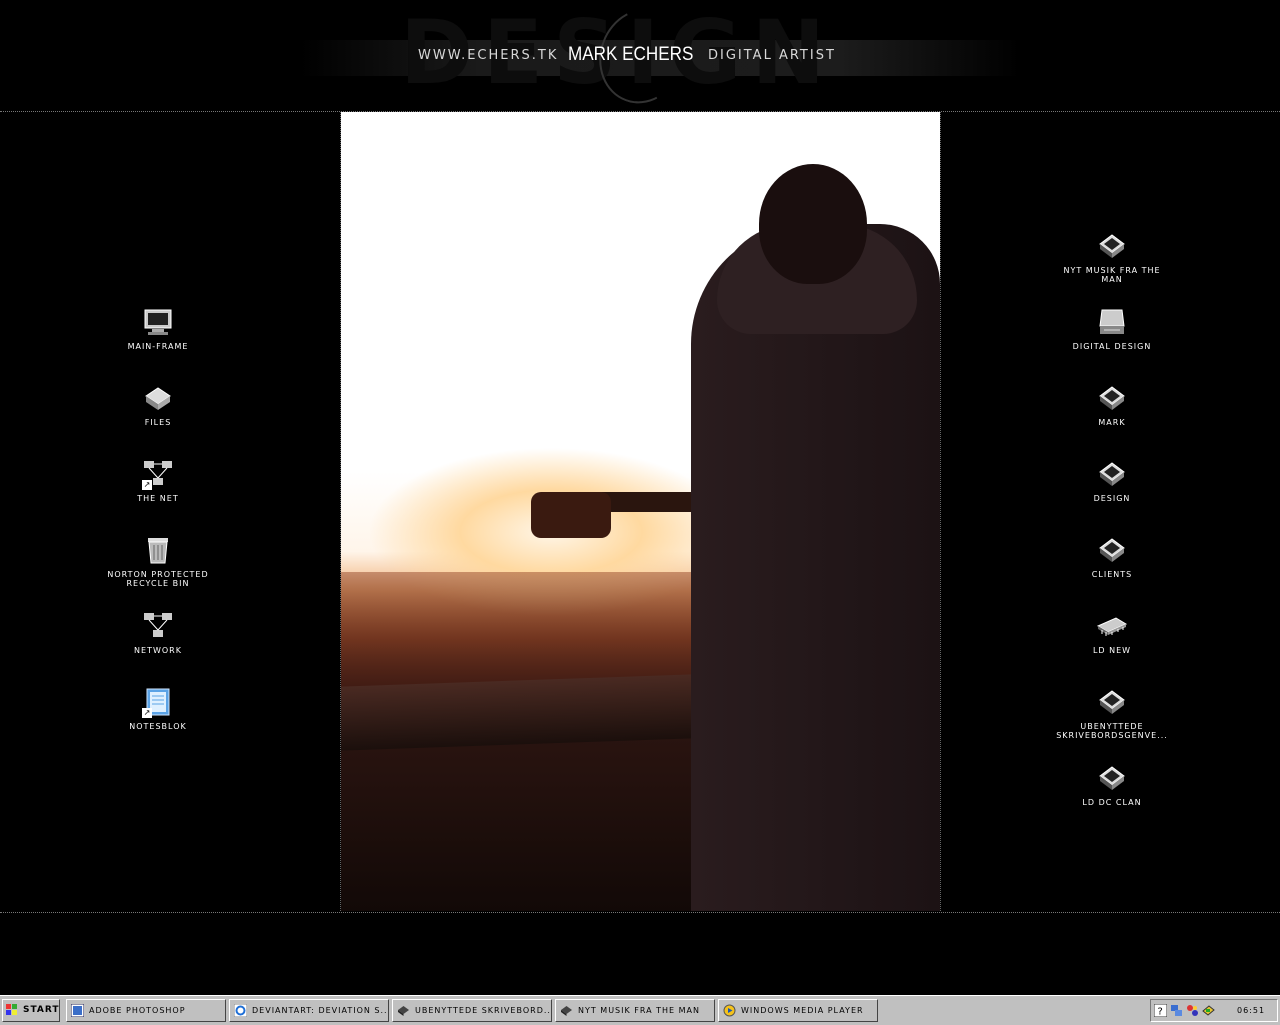 Image resolution: width=1280 pixels, height=1025 pixels. Describe the element at coordinates (1112, 498) in the screenshot. I see `icon-label: design` at that location.